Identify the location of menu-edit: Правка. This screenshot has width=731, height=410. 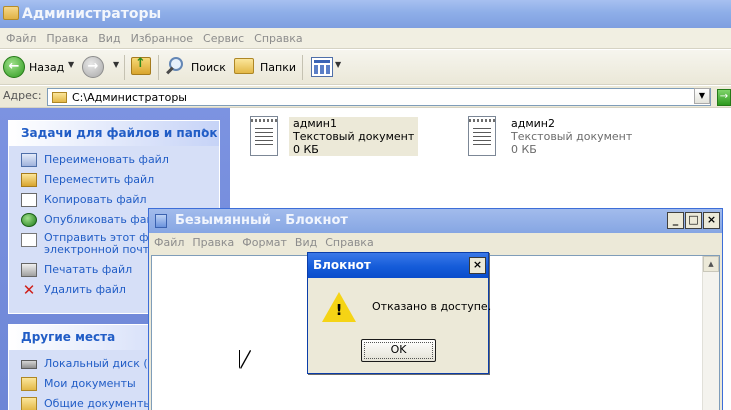
(67, 38).